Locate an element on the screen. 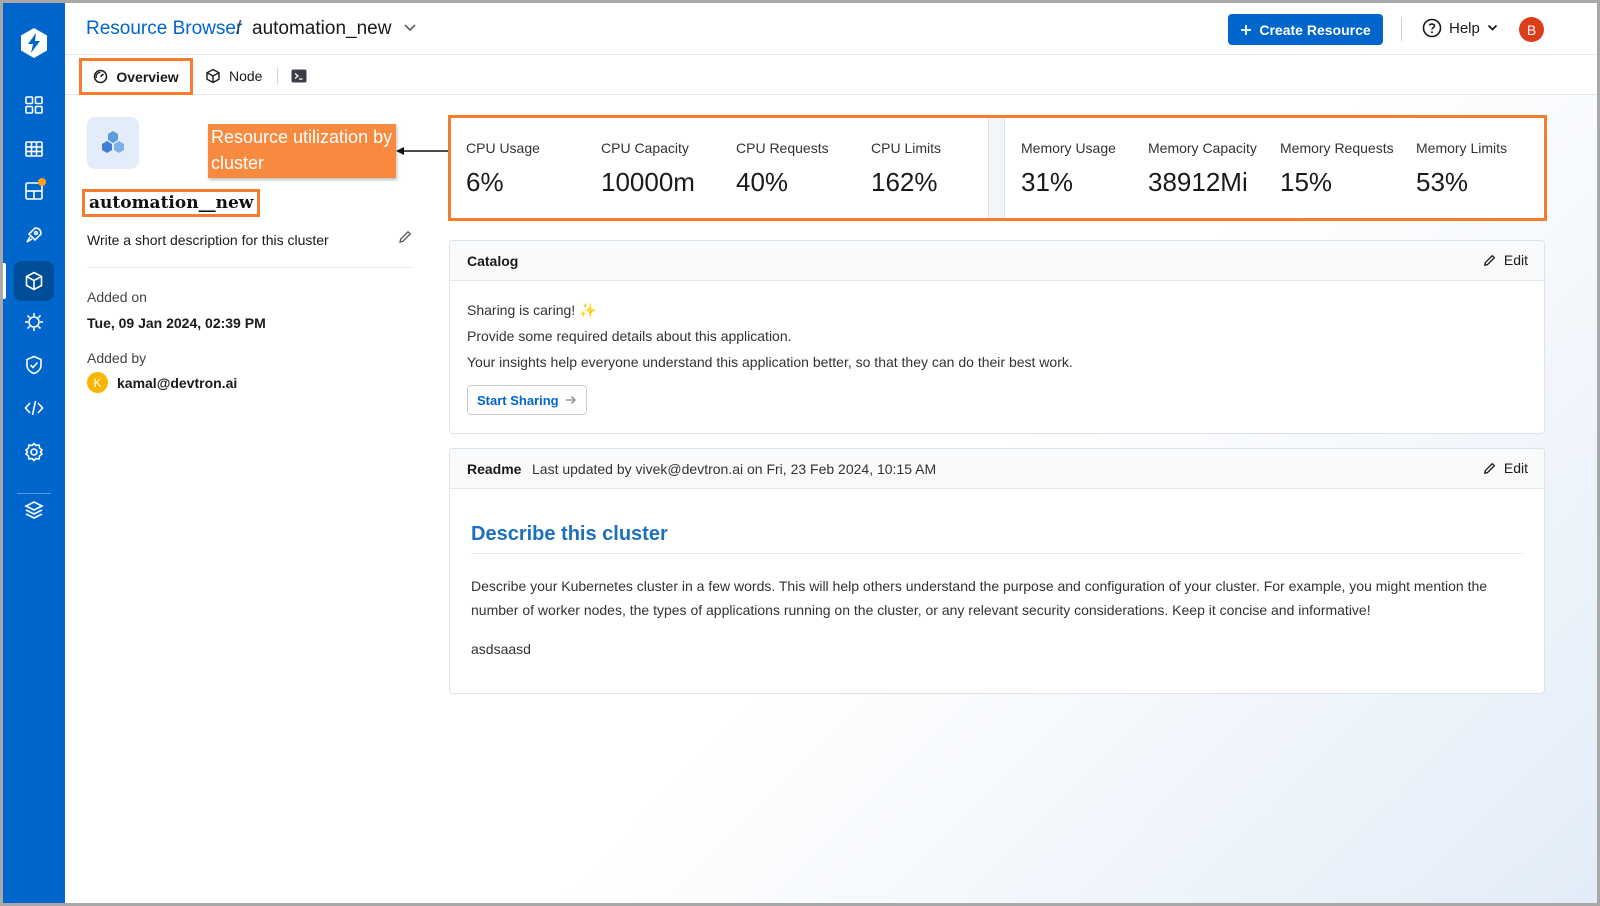  metric-cpu-usage: CPU Usage 6% is located at coordinates (503, 169).